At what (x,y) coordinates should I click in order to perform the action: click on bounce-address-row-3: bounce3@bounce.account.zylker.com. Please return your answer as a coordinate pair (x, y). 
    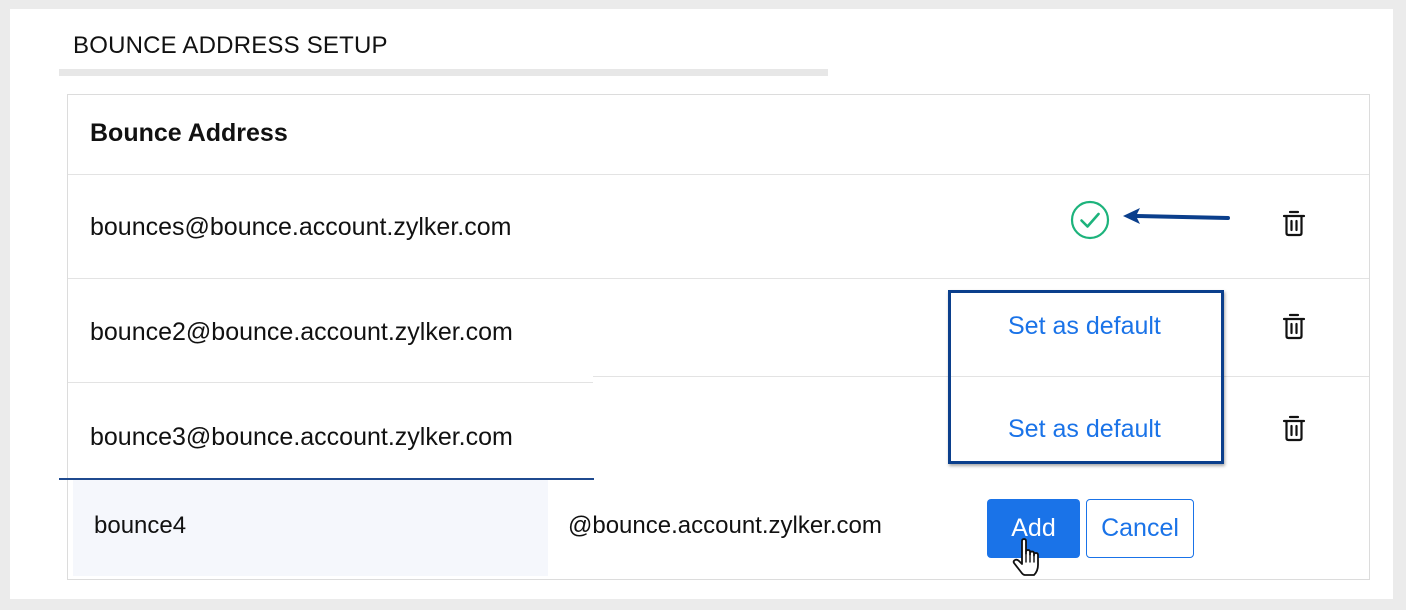
    Looking at the image, I should click on (301, 437).